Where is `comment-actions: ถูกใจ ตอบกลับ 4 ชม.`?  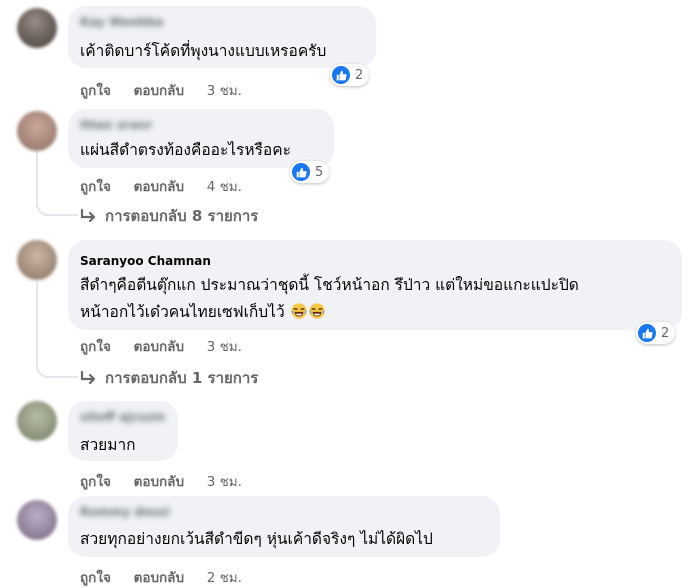
comment-actions: ถูกใจ ตอบกลับ 4 ชม. is located at coordinates (161, 186).